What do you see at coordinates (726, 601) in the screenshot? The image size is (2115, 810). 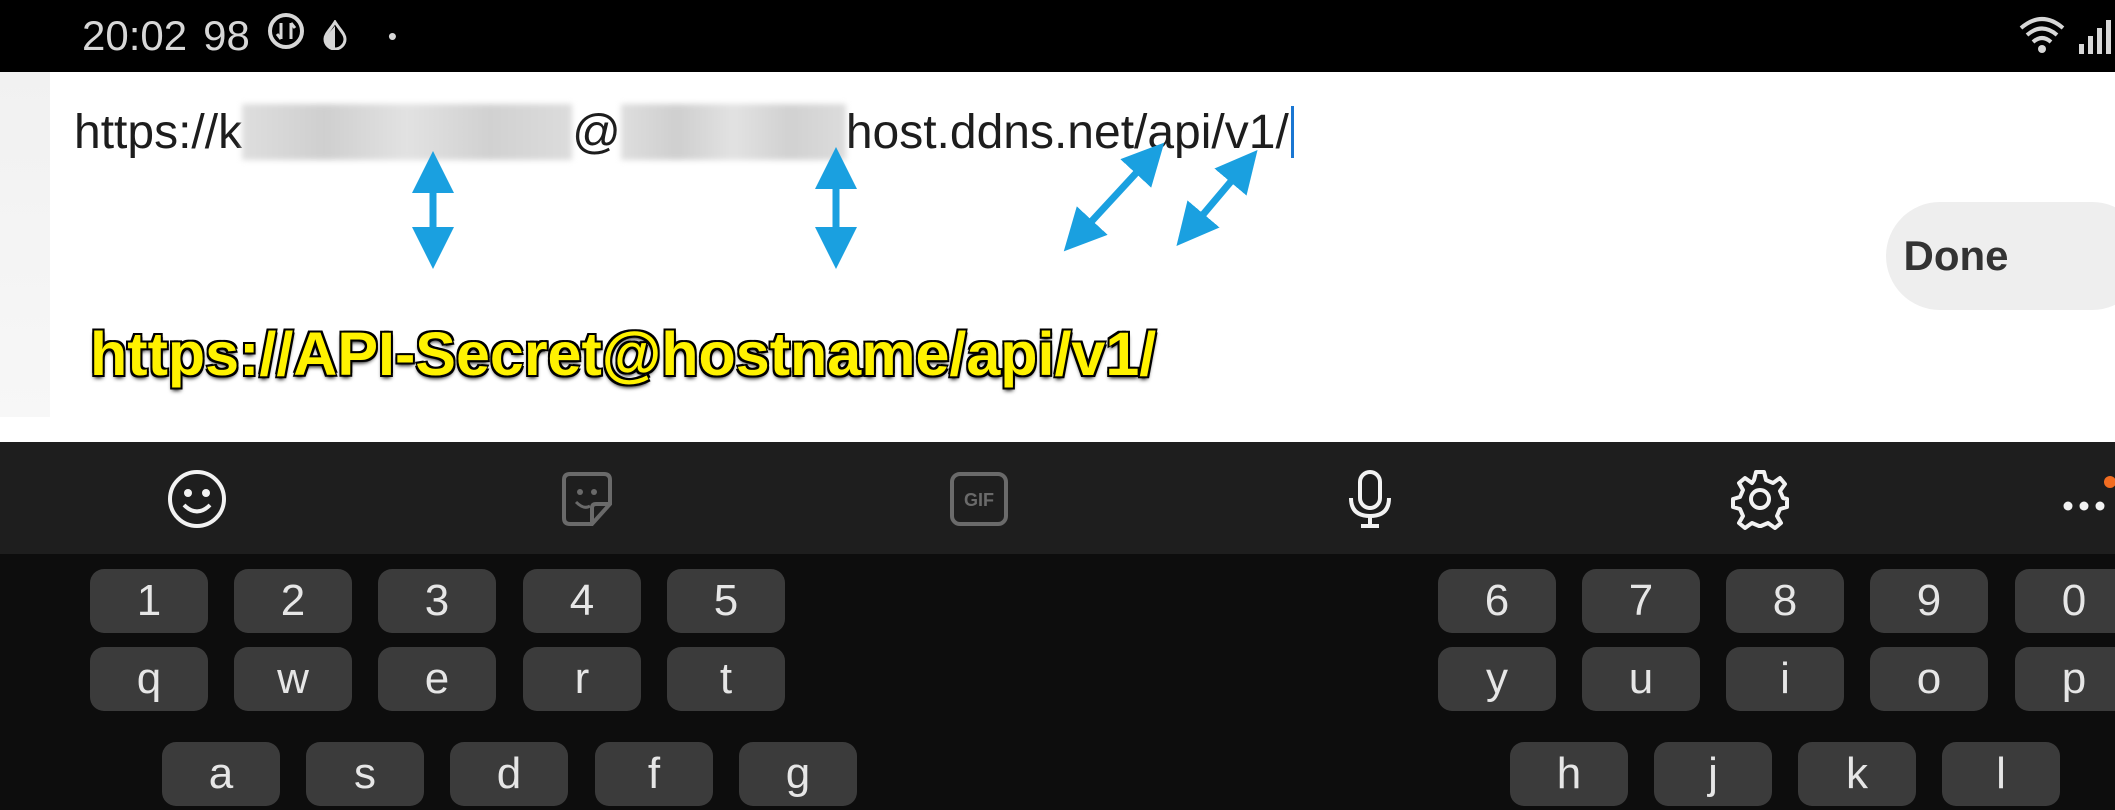 I see `key-5: 5` at bounding box center [726, 601].